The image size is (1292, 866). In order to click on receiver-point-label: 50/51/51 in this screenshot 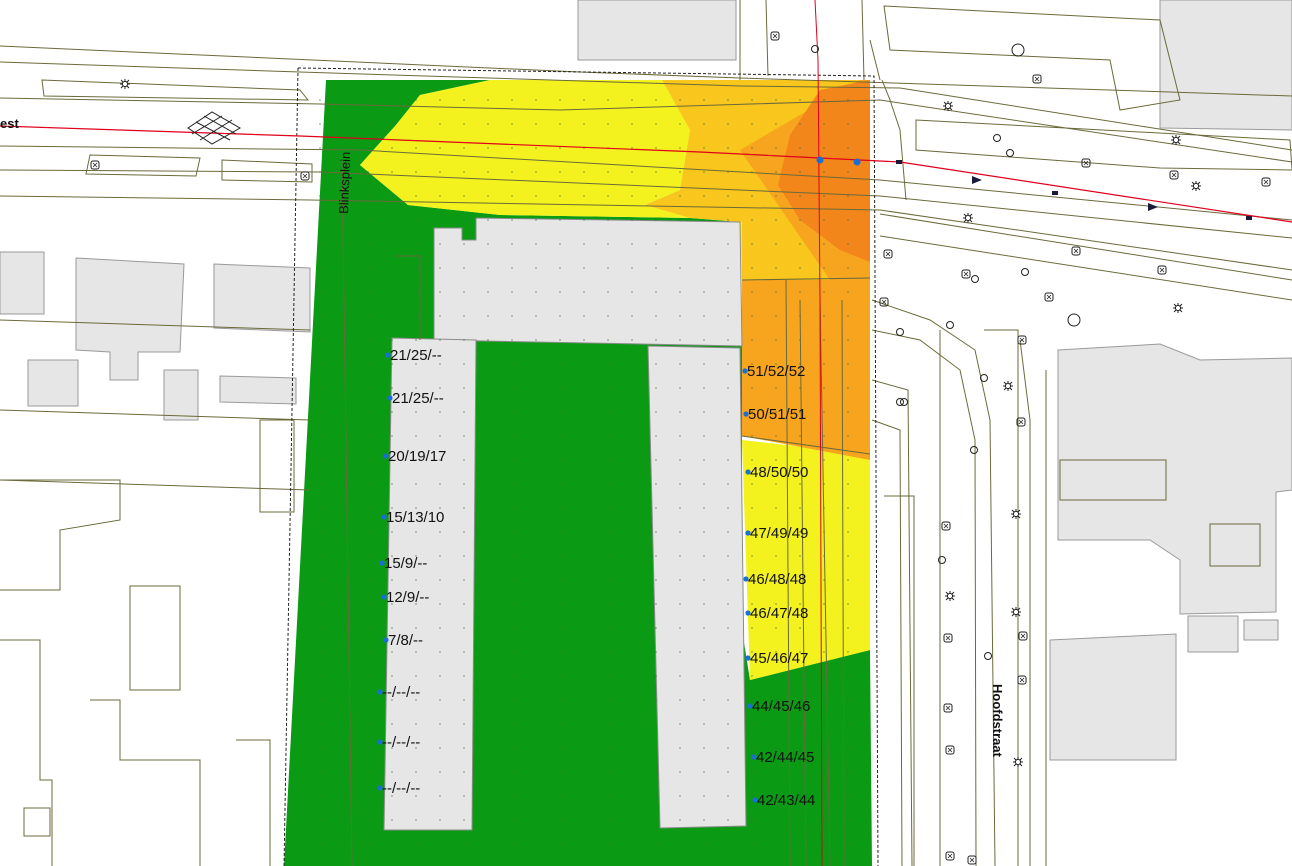, I will do `click(777, 414)`.